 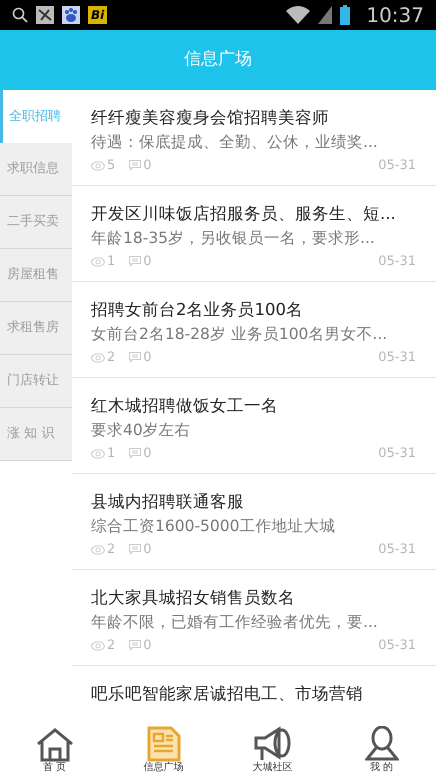 I want to click on nav-tab: 信息广场, so click(x=163, y=751).